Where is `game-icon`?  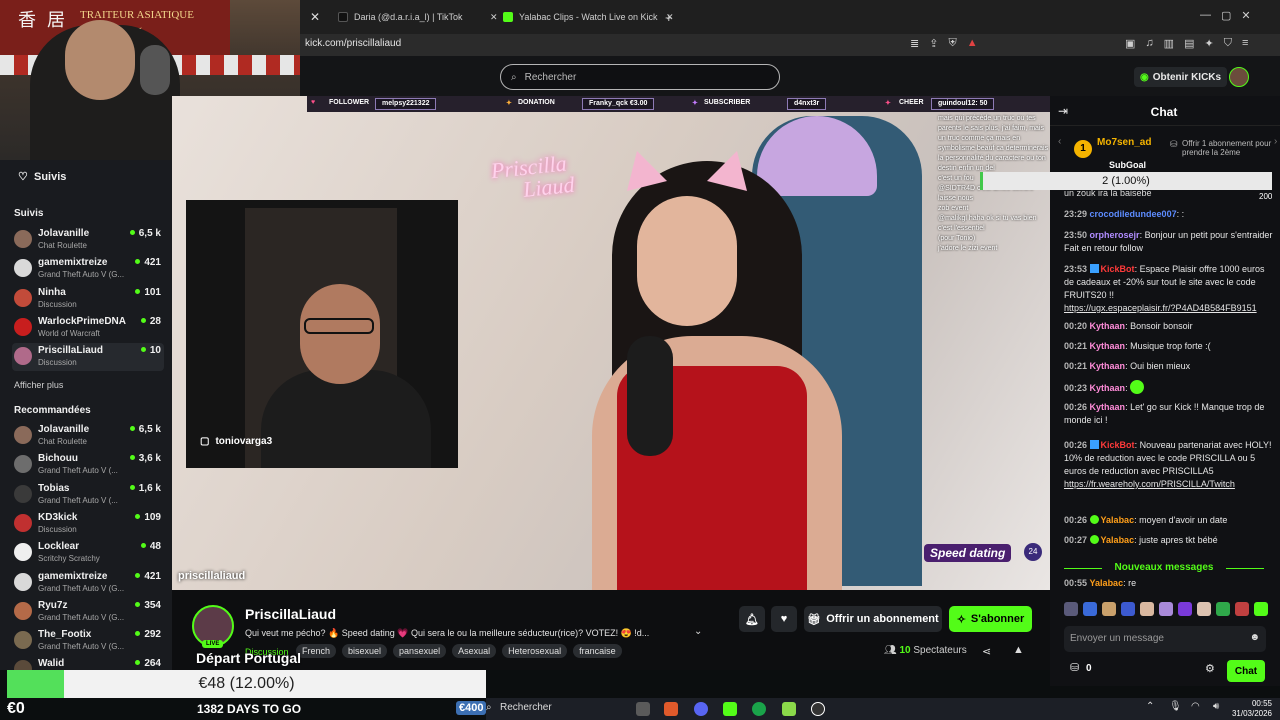
game-icon is located at coordinates (789, 709).